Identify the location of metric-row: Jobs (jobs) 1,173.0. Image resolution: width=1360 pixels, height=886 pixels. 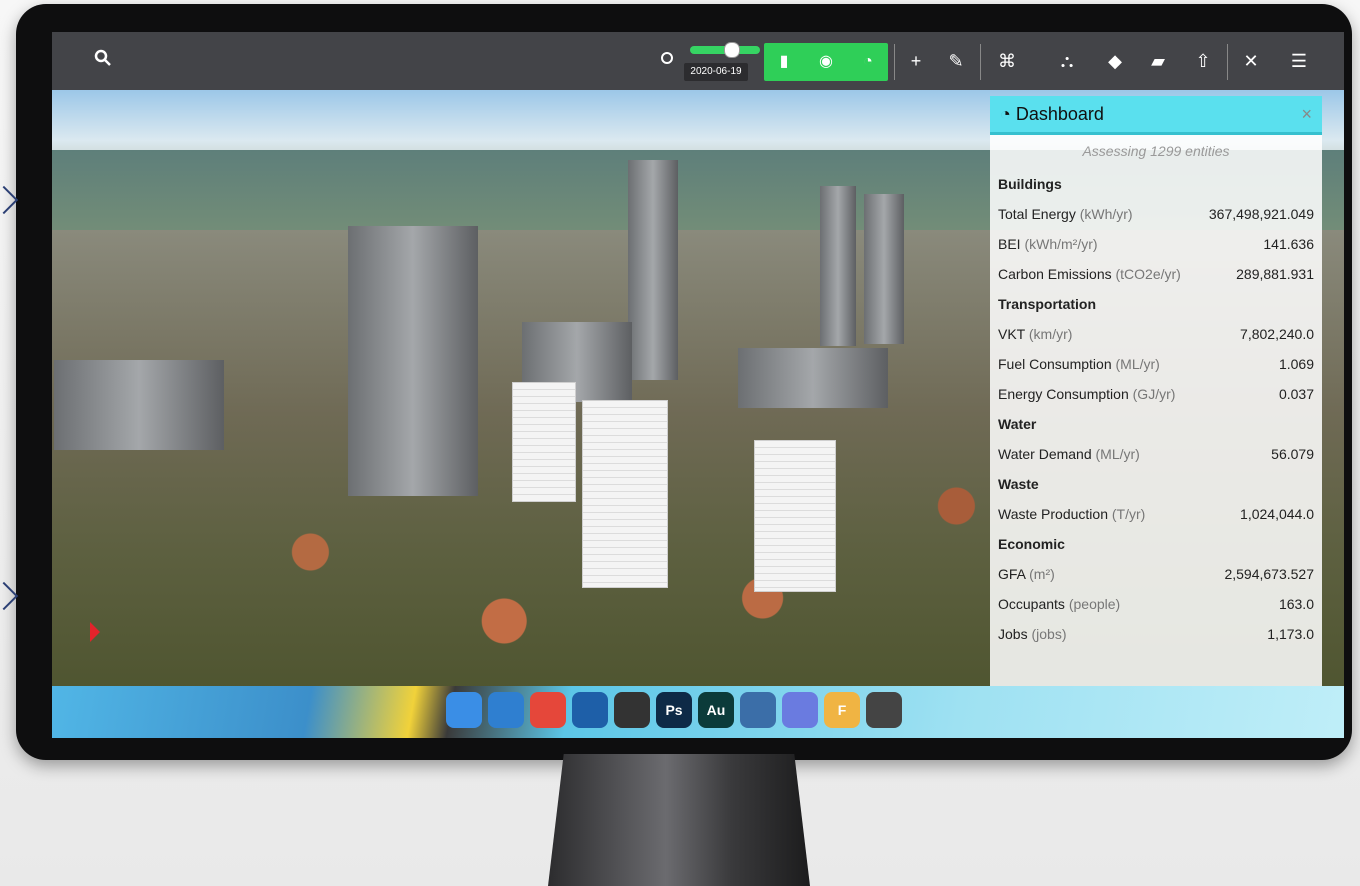
(1156, 634).